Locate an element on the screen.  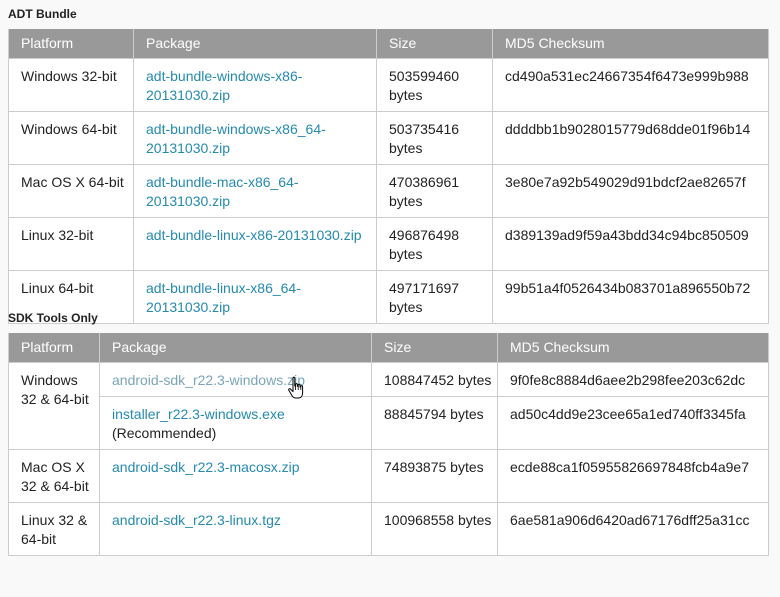
package-download-link: android-sdk_r22.3-macosx.zip is located at coordinates (206, 467).